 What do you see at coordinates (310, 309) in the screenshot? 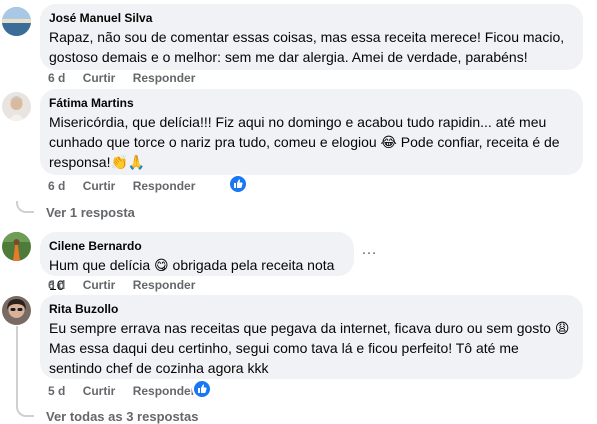
I see `comment-author: Rita Buzollo` at bounding box center [310, 309].